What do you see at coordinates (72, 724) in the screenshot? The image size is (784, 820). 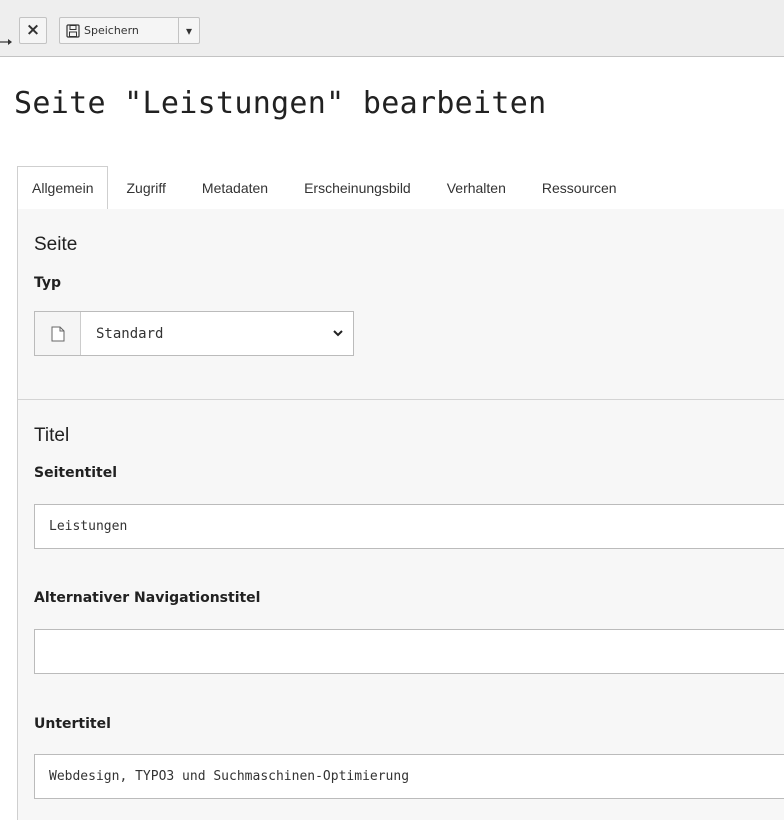 I see `field-label-untertitel: Untertitel` at bounding box center [72, 724].